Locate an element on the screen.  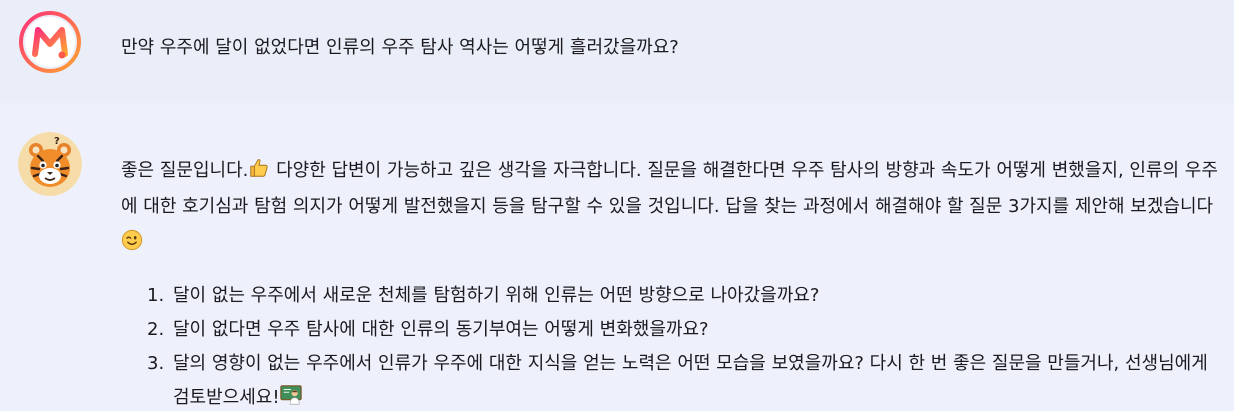
list-item-number: 3. is located at coordinates (156, 363).